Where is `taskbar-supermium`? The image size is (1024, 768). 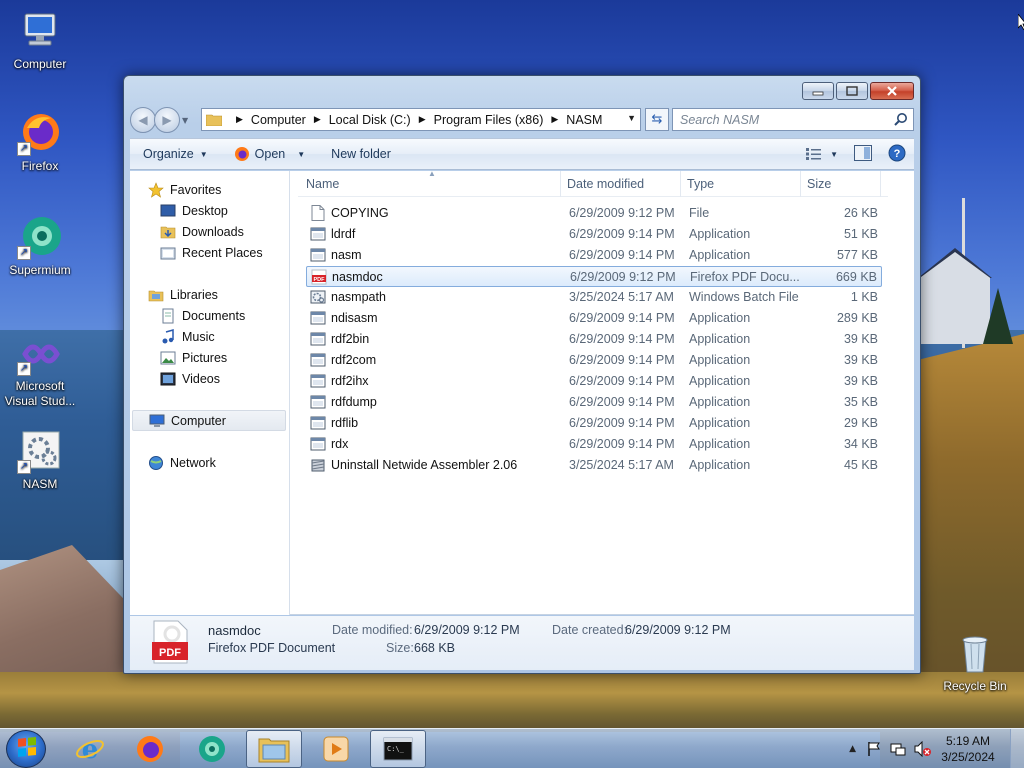
taskbar-supermium is located at coordinates (212, 749).